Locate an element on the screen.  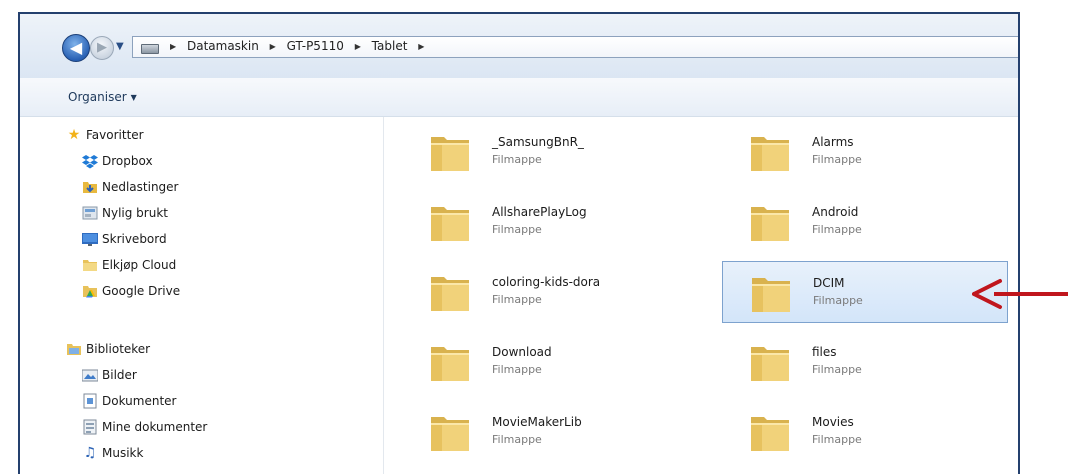
back-arrow-icon: ◀ is located at coordinates (76, 47).